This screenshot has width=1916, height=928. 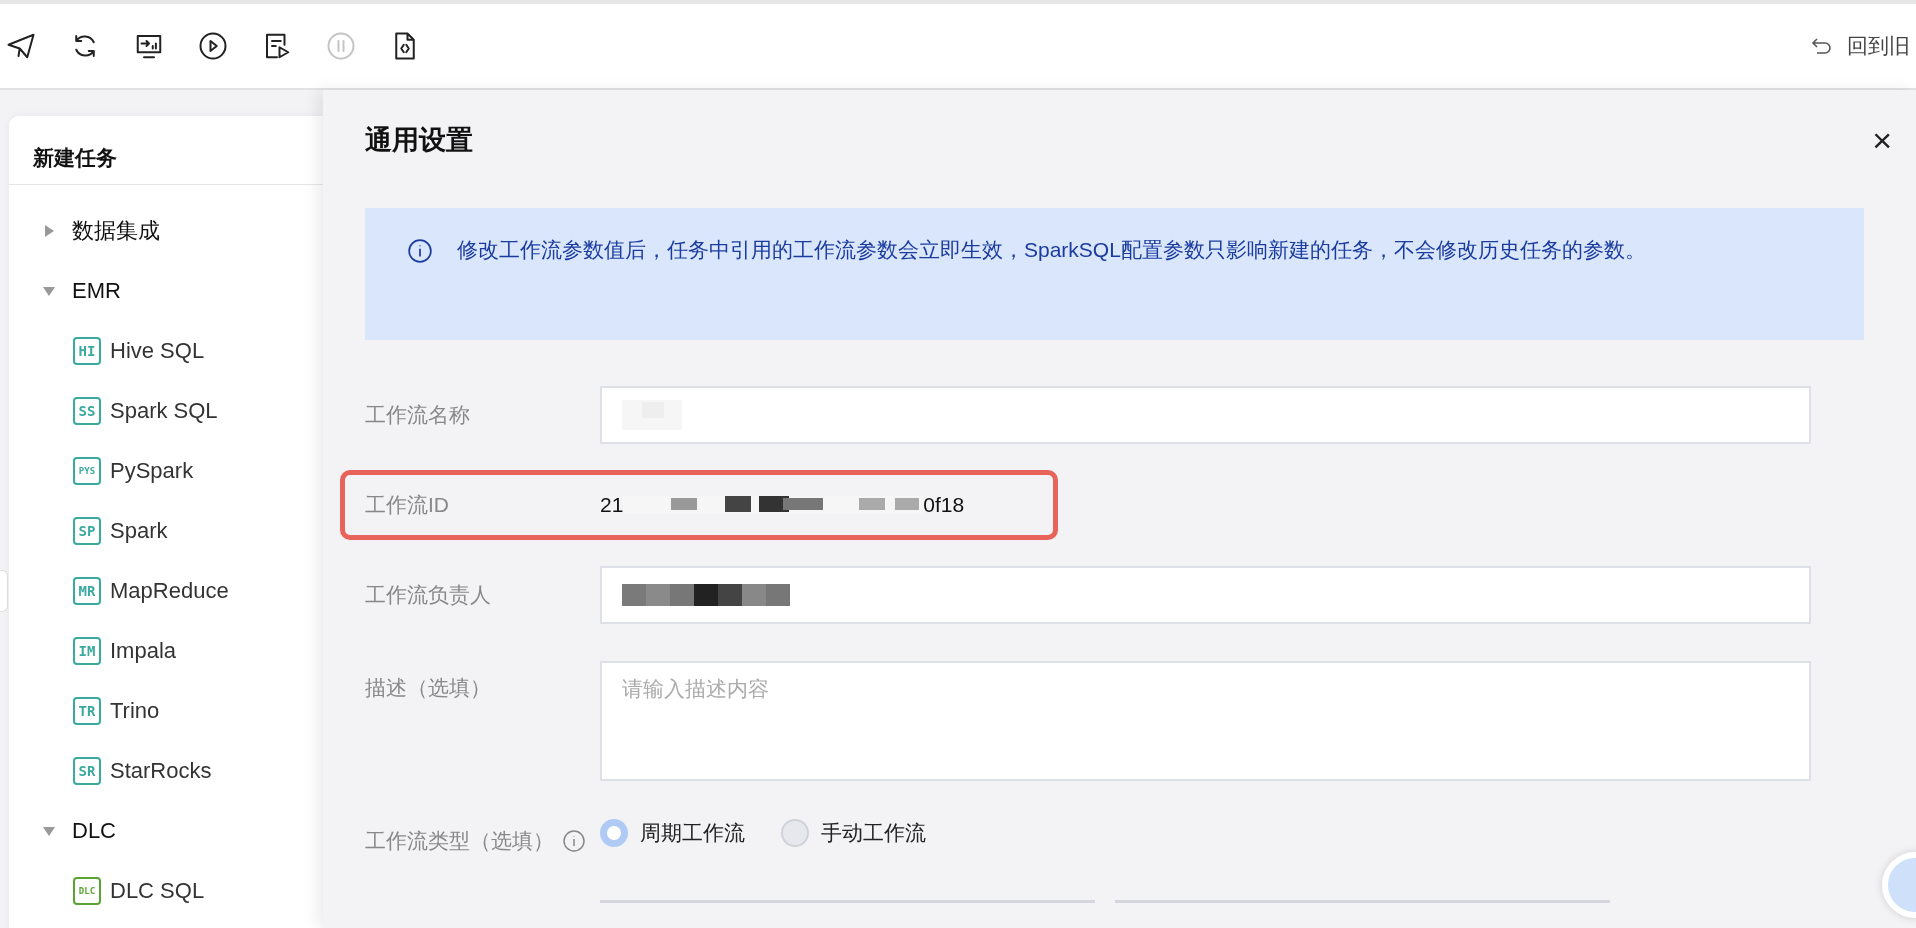 What do you see at coordinates (1860, 46) in the screenshot?
I see `back-link: 回到旧` at bounding box center [1860, 46].